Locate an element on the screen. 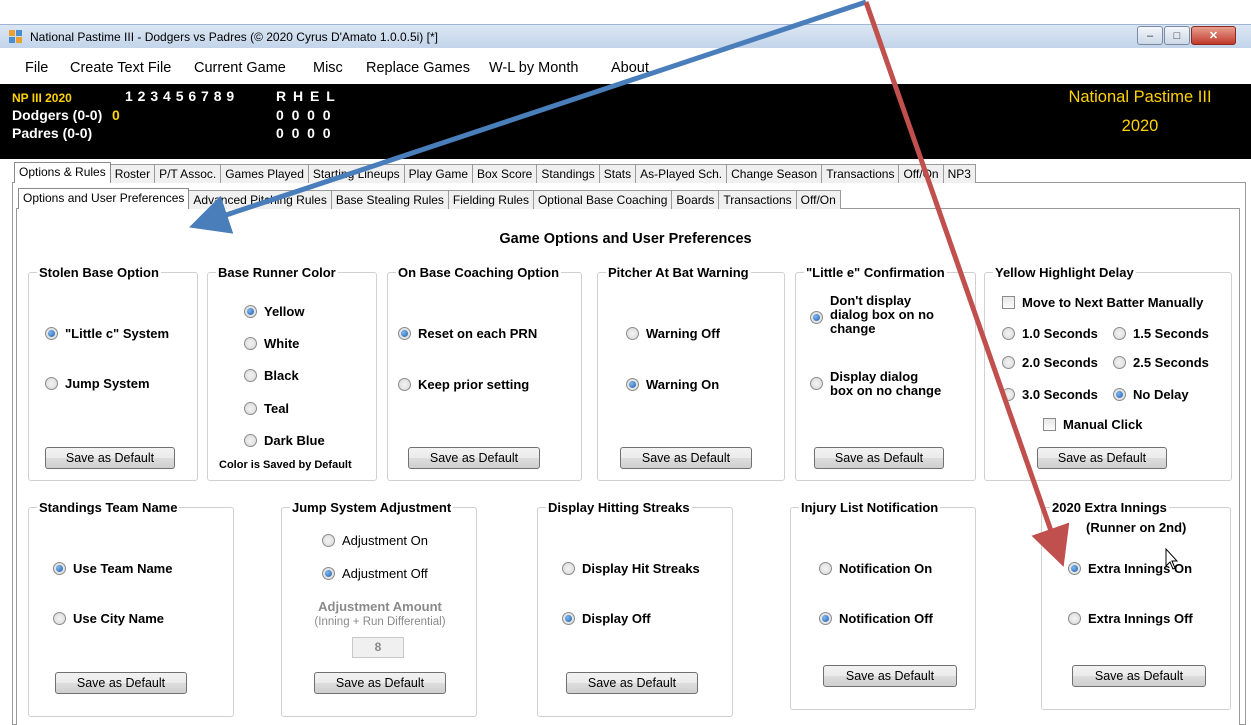  radio-dark-blue: Dark Blue is located at coordinates (284, 440).